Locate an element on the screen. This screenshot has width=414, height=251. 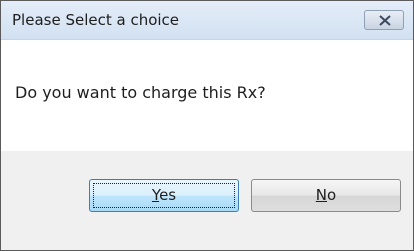
yes-button: Yes is located at coordinates (164, 195).